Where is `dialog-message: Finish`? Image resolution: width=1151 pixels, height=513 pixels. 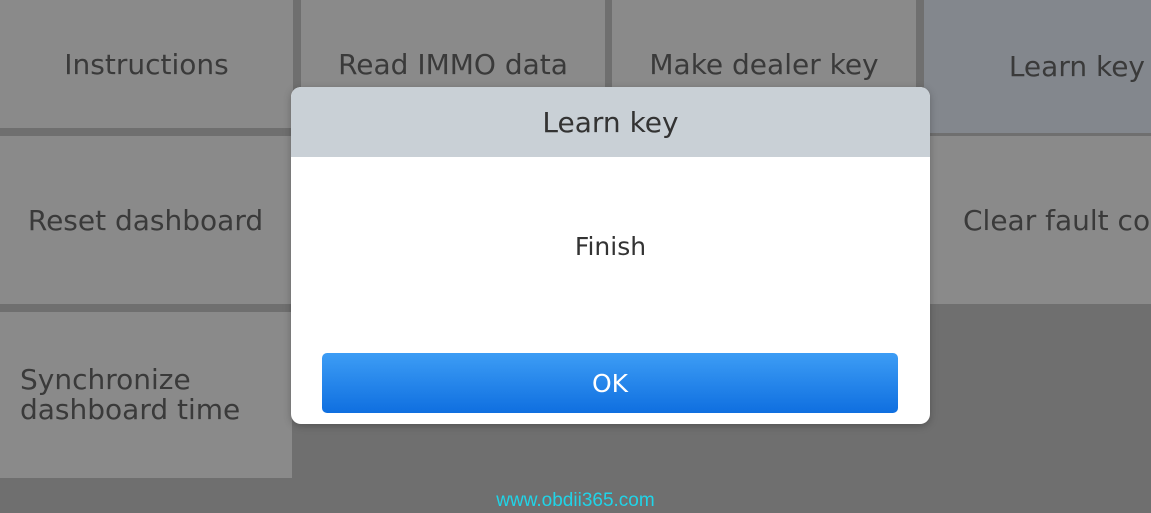
dialog-message: Finish is located at coordinates (610, 246).